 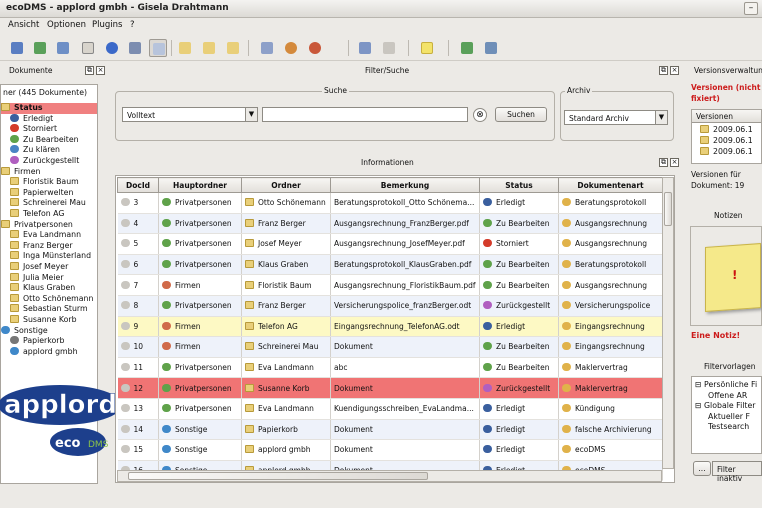 What do you see at coordinates (135, 48) in the screenshot?
I see `settings-icon` at bounding box center [135, 48].